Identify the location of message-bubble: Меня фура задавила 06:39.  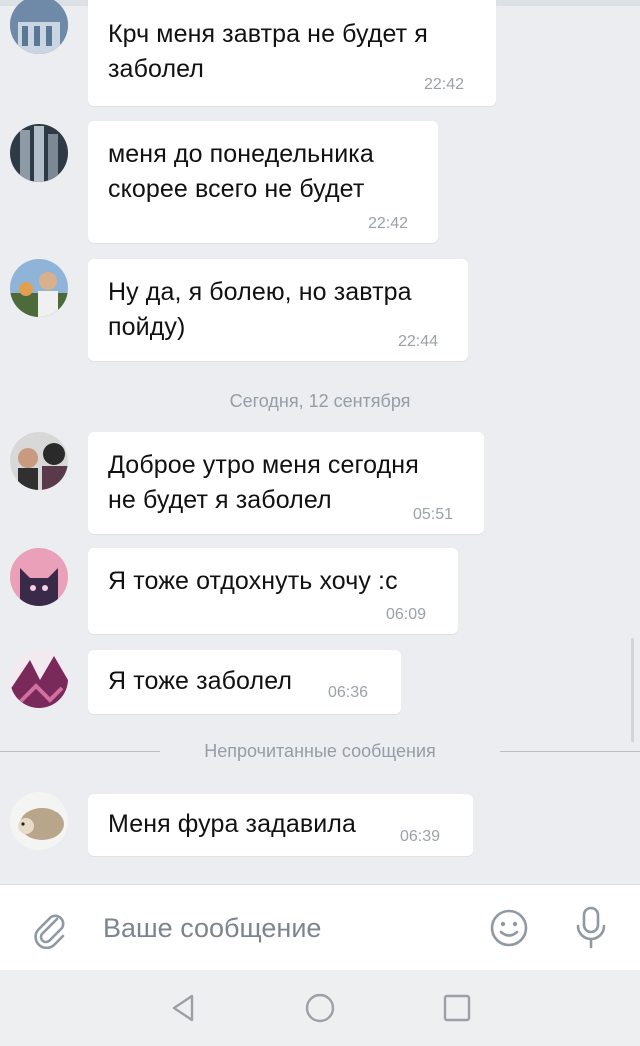
(280, 825).